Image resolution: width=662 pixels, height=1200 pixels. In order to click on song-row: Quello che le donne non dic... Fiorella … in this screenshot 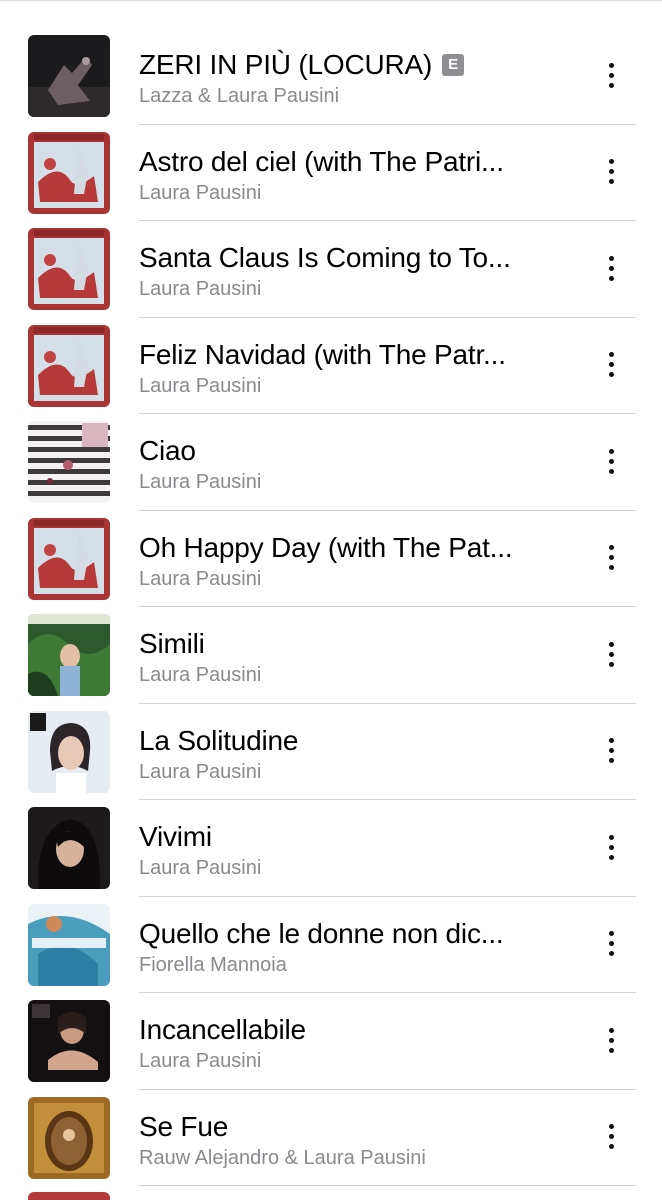, I will do `click(331, 945)`.